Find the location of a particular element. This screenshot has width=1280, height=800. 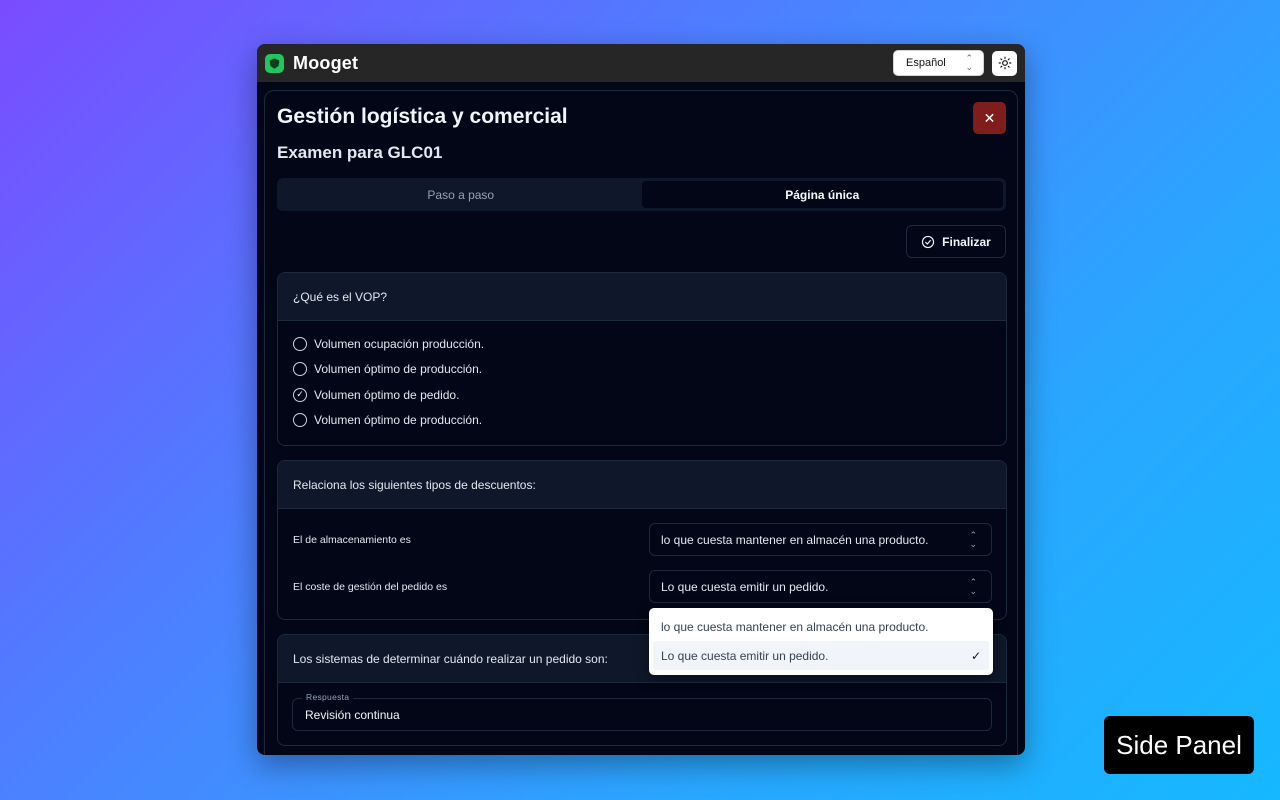

check-circle-icon is located at coordinates (928, 241).